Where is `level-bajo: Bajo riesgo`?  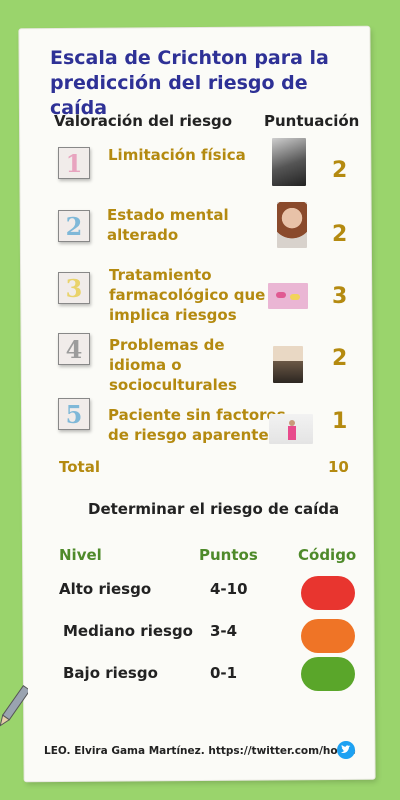 level-bajo: Bajo riesgo is located at coordinates (110, 673).